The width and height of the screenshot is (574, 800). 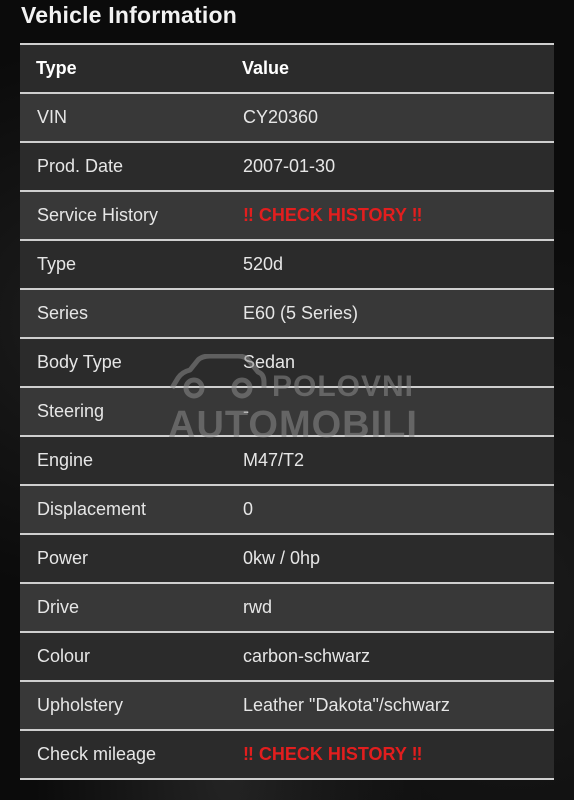 I want to click on row-value: M47/T2, so click(x=274, y=460).